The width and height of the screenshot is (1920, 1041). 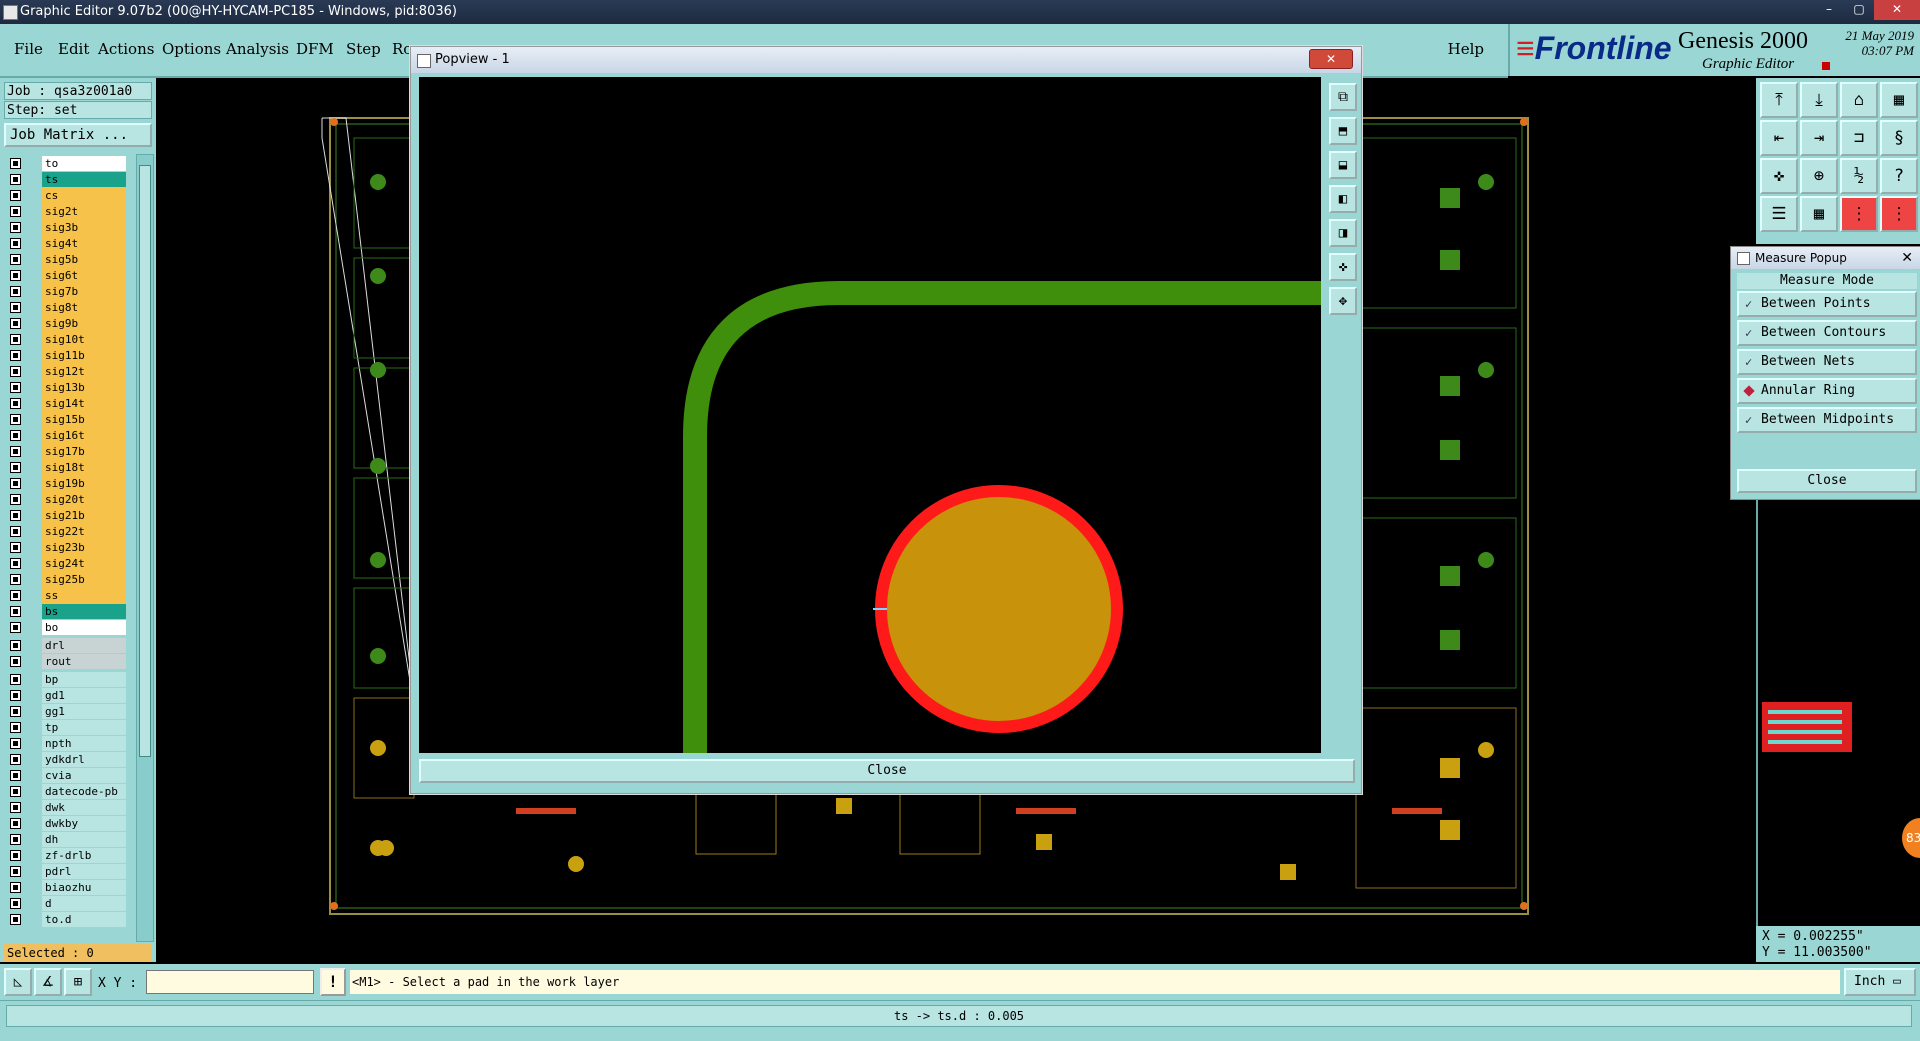 I want to click on layer-list-scrollbar, so click(x=145, y=548).